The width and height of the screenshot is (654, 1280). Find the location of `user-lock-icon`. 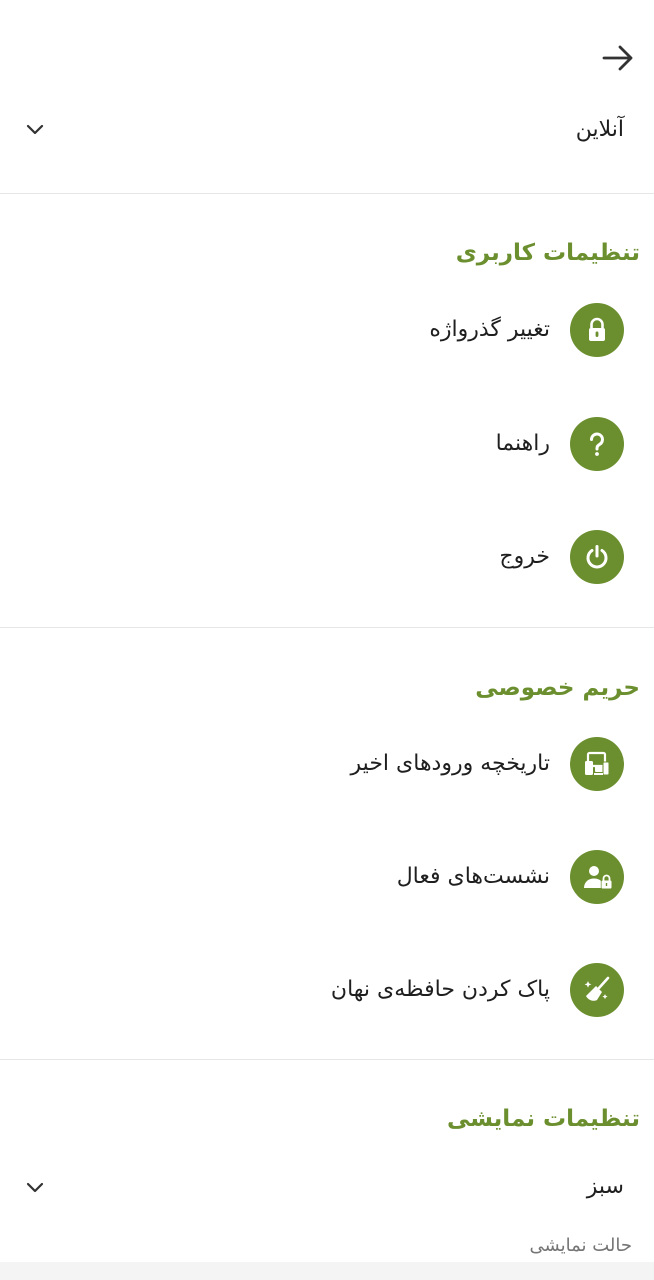

user-lock-icon is located at coordinates (597, 877).